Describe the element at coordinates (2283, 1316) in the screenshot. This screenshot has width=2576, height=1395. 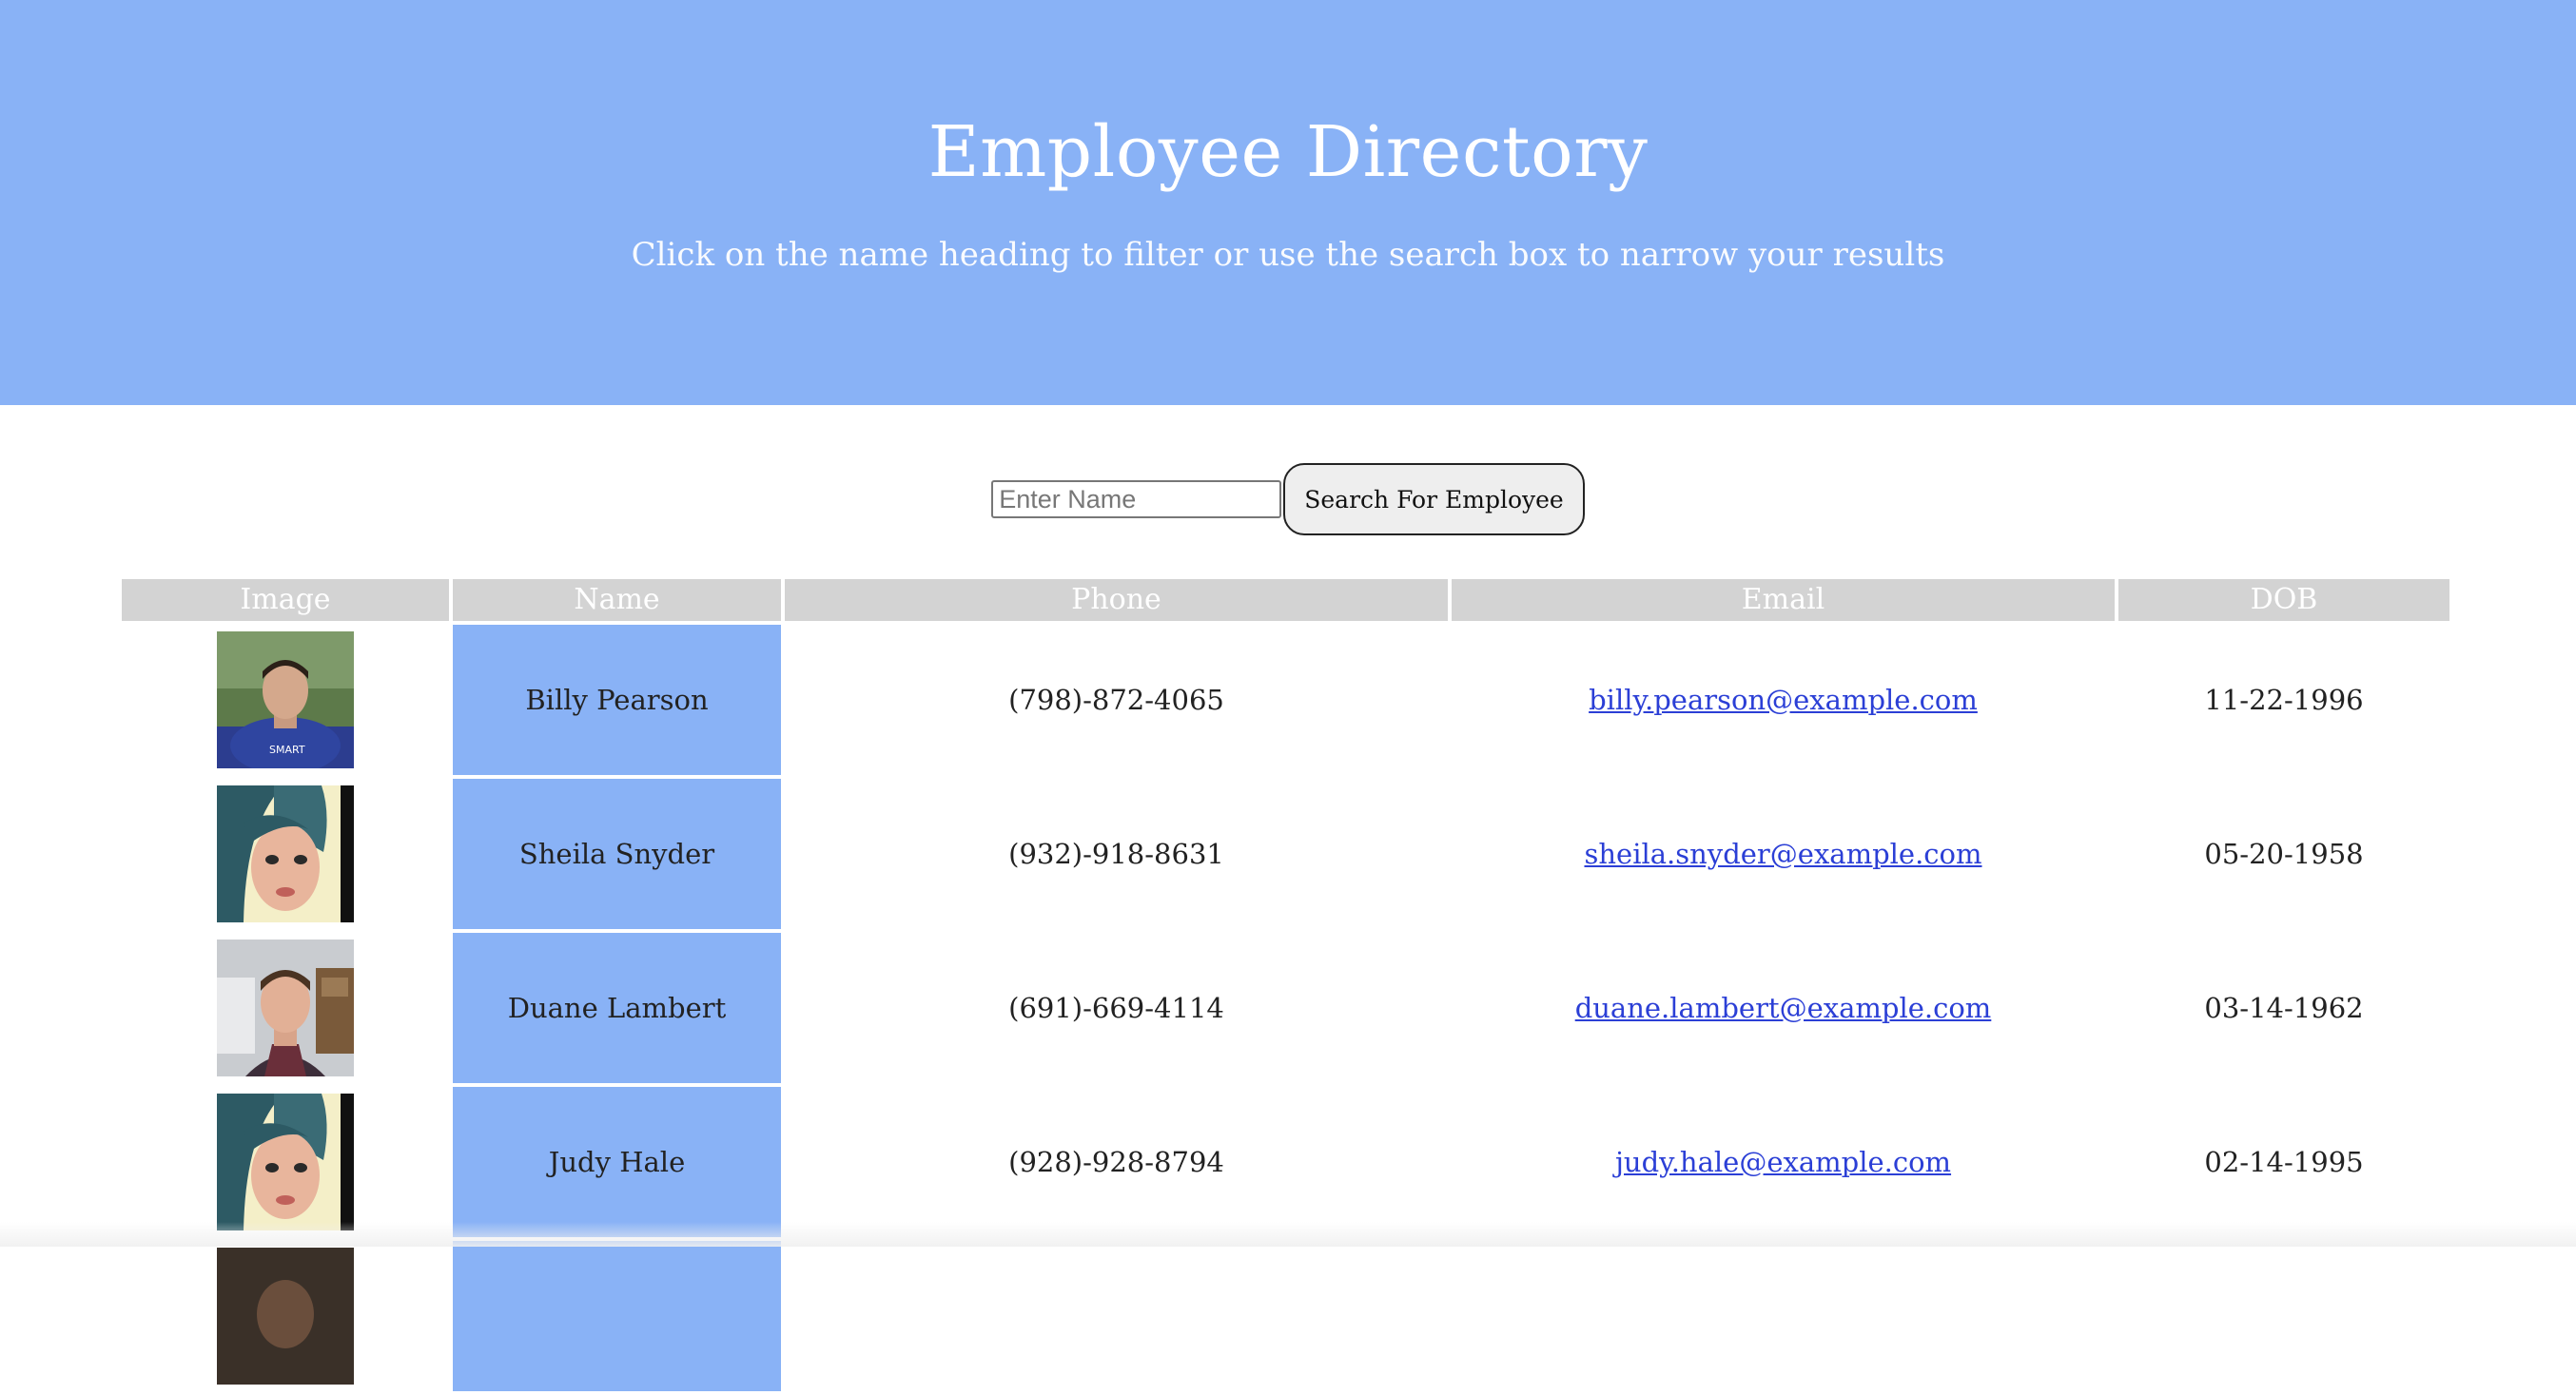
I see `dob-cell` at that location.